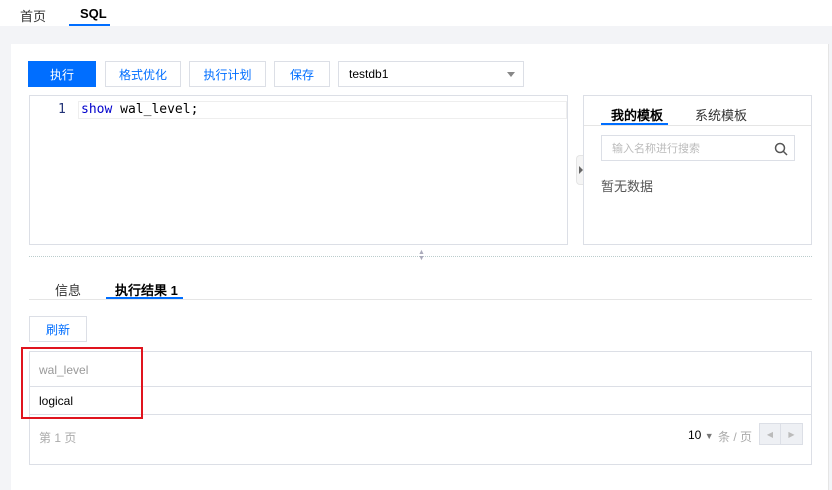  Describe the element at coordinates (695, 435) in the screenshot. I see `page-size-value: 10` at that location.